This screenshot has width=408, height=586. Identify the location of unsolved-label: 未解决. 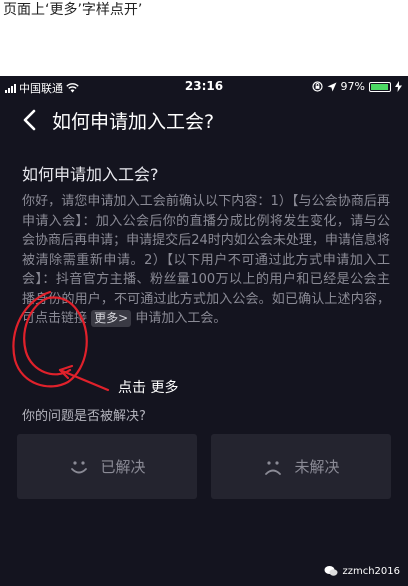
(317, 467).